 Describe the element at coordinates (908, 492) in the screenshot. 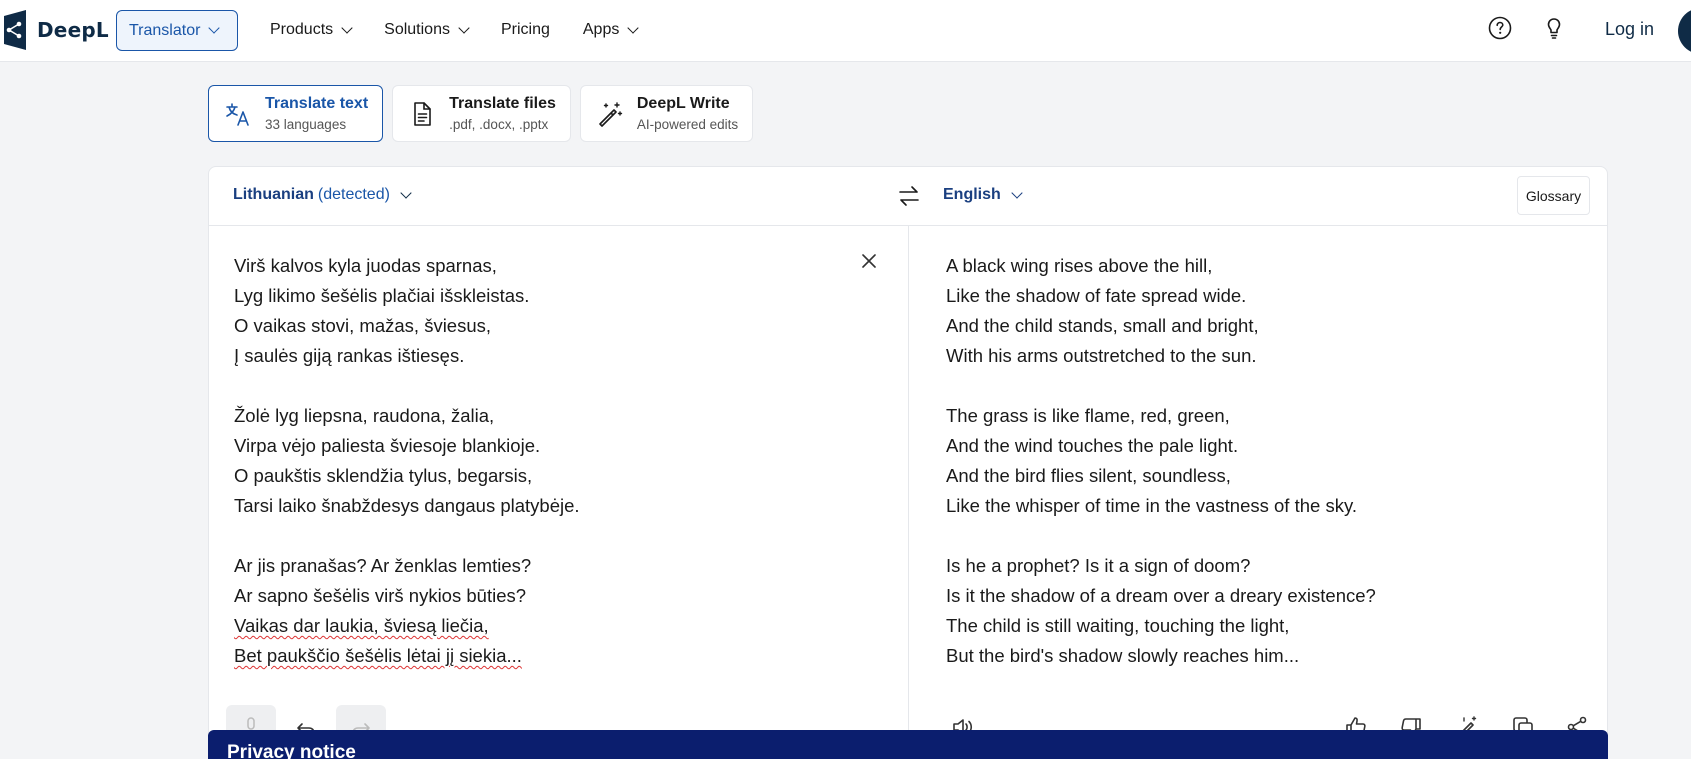

I see `panel-divider` at that location.